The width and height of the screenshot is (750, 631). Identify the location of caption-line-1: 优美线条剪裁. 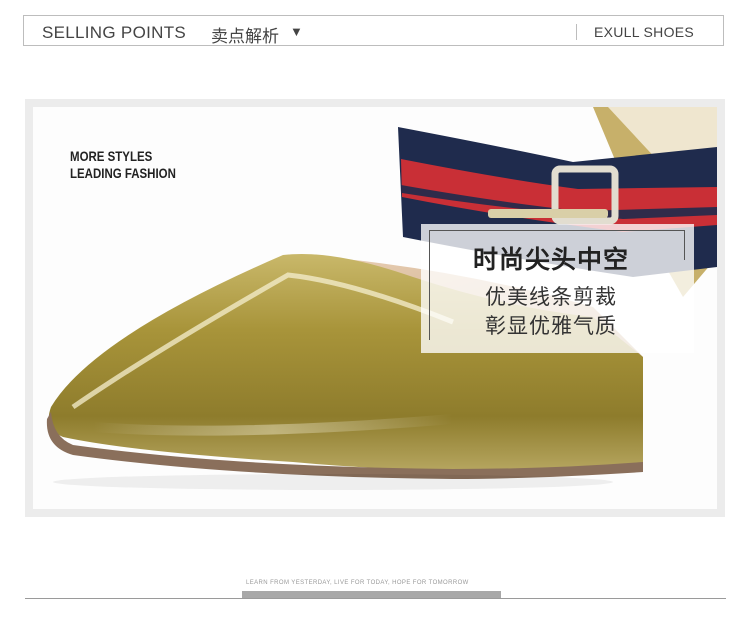
(551, 297).